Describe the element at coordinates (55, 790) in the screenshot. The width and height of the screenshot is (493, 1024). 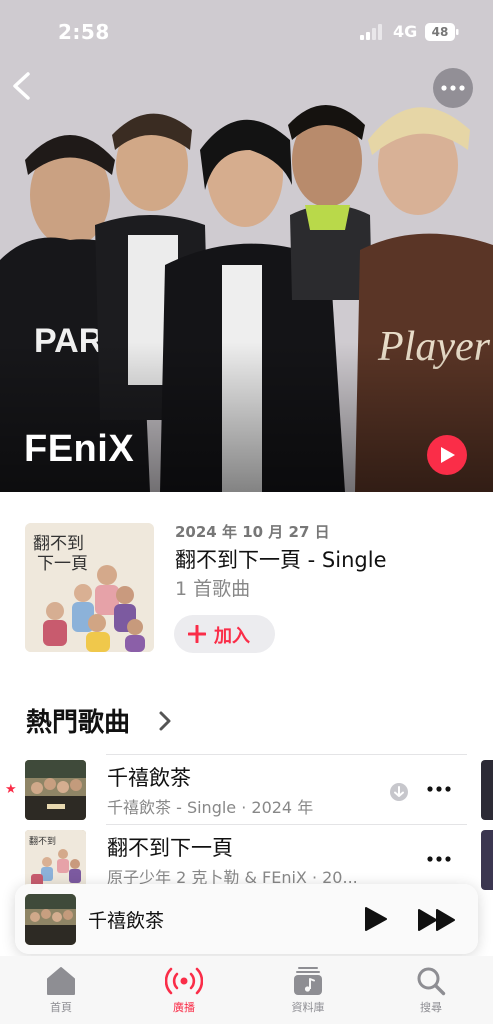
I see `song-artwork` at that location.